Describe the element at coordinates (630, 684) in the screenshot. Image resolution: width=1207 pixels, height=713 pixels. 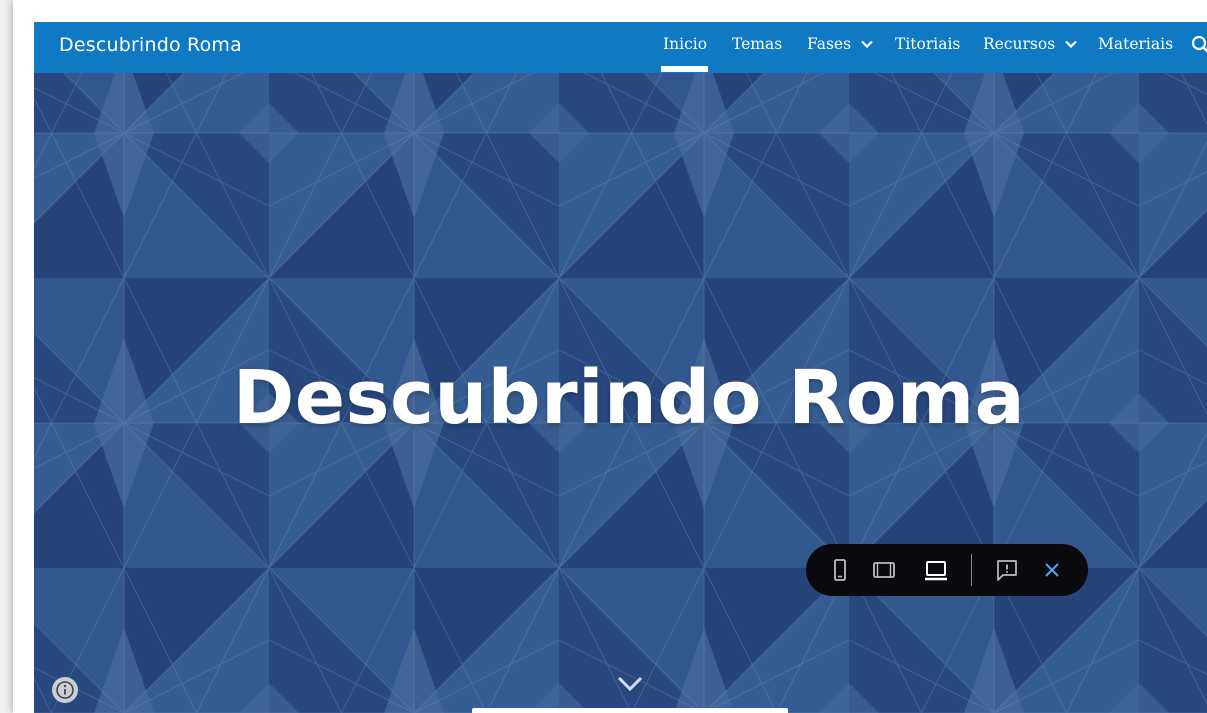
I see `scroll-down-chevron-icon` at that location.